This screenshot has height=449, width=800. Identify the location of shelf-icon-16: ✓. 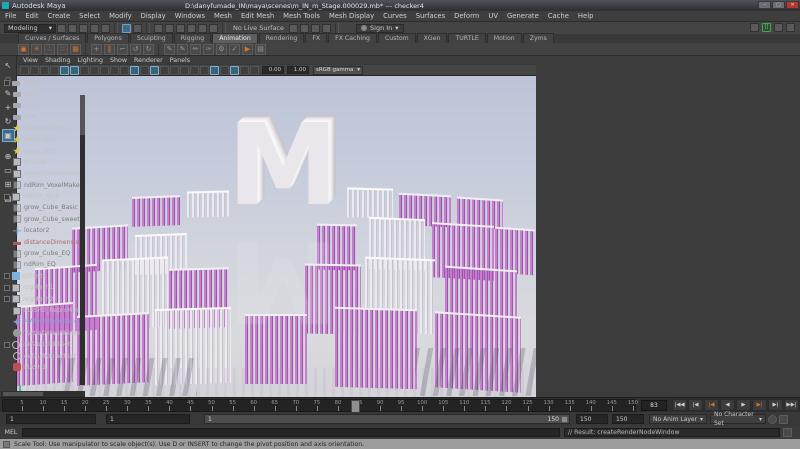
(234, 49).